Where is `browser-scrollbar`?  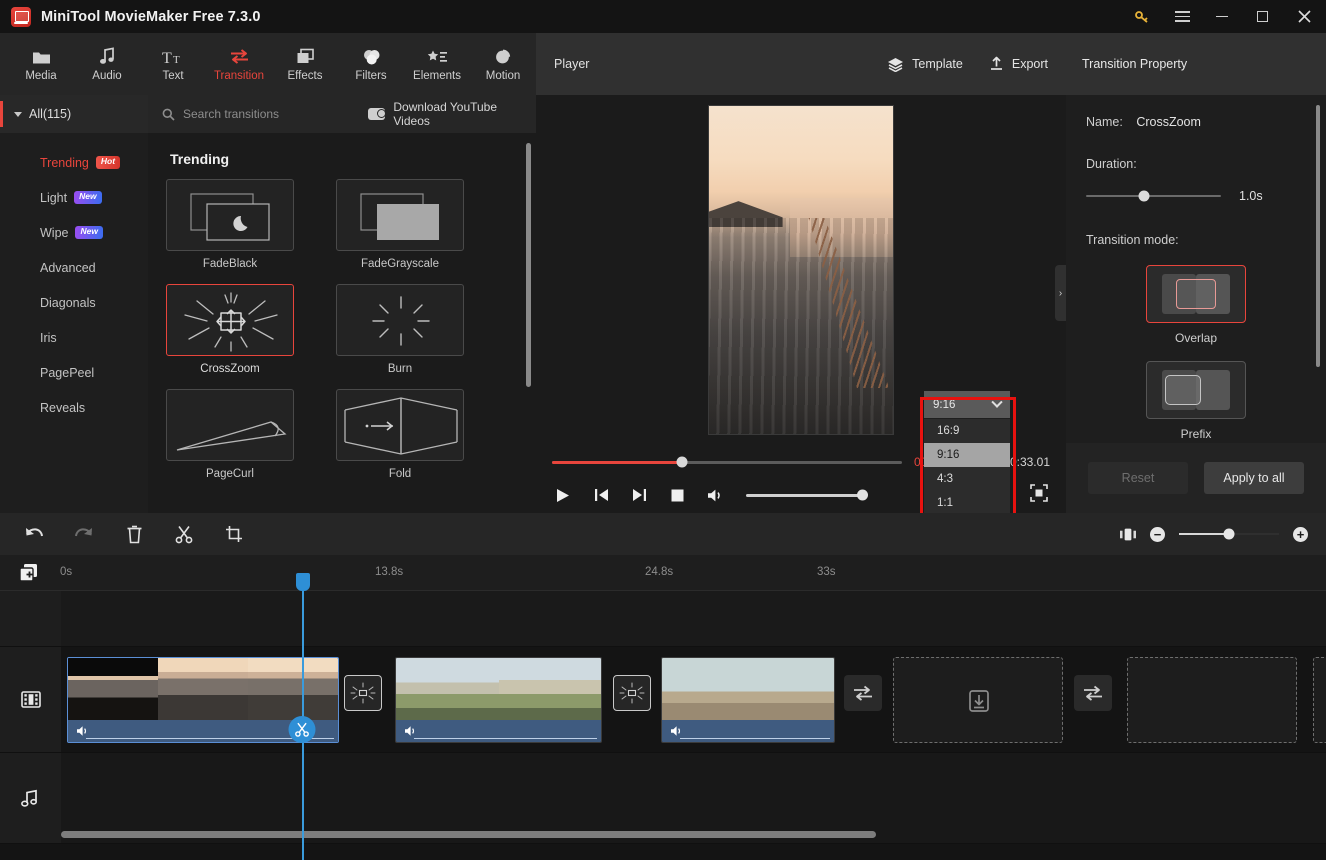 browser-scrollbar is located at coordinates (528, 265).